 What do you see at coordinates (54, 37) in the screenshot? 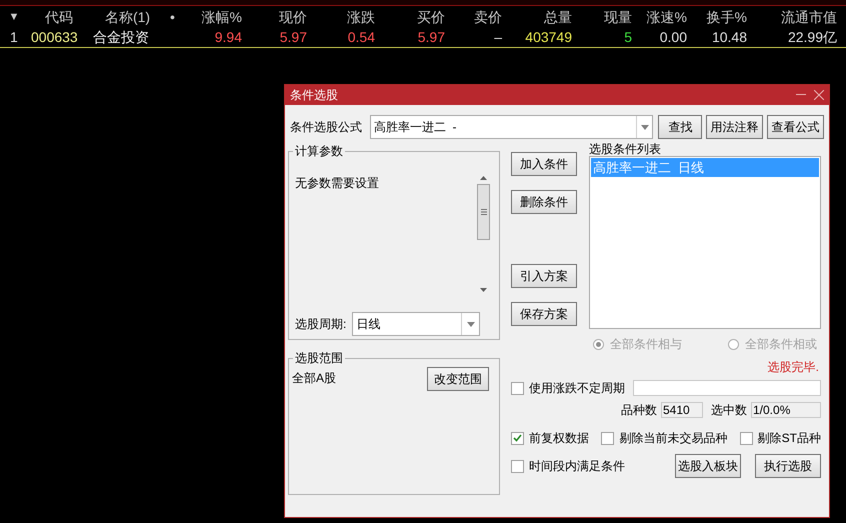
I see `table-cell: 000633` at bounding box center [54, 37].